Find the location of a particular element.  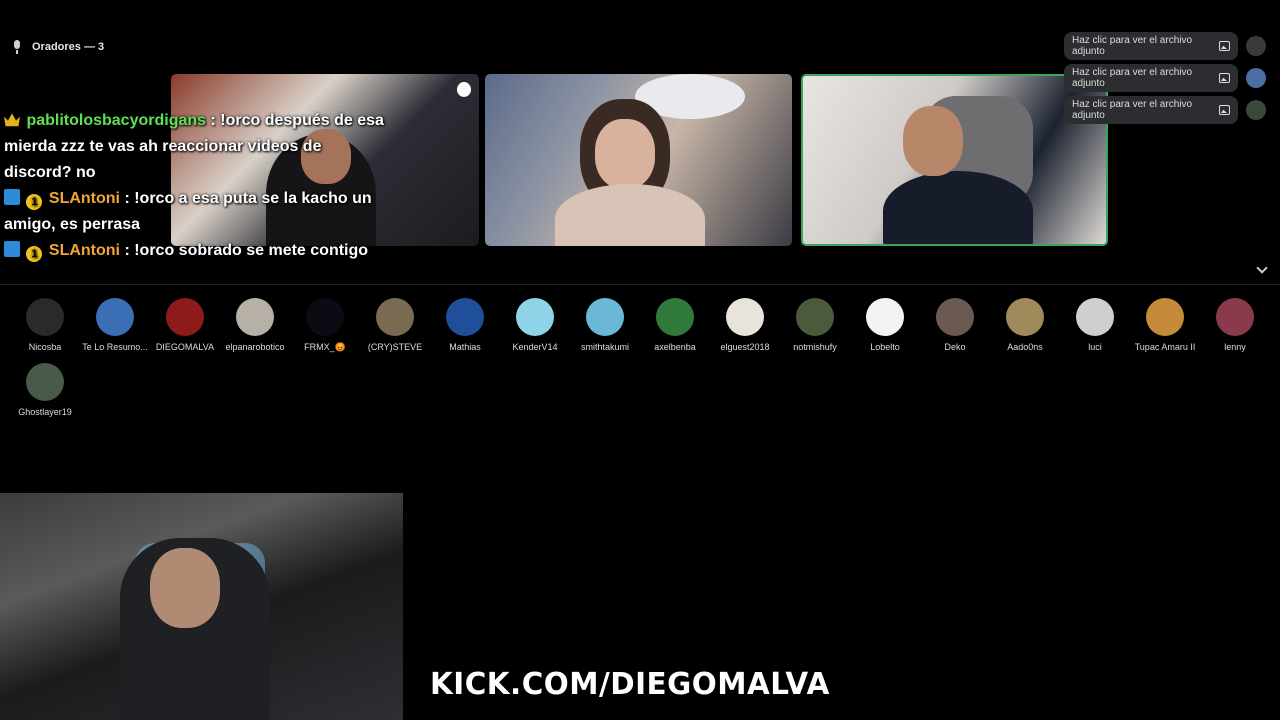

audience-member: Ghostlayer19 is located at coordinates (45, 395).